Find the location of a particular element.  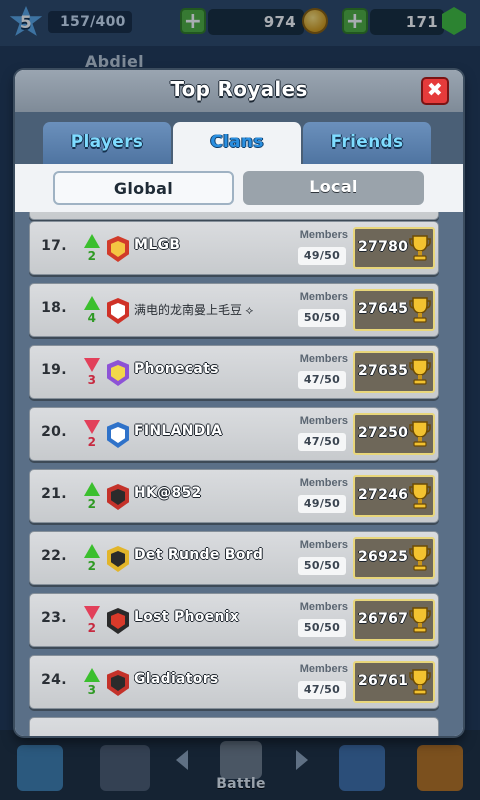

clan-name: 满电的龙南曼上毛豆 ⟡ is located at coordinates (194, 310).